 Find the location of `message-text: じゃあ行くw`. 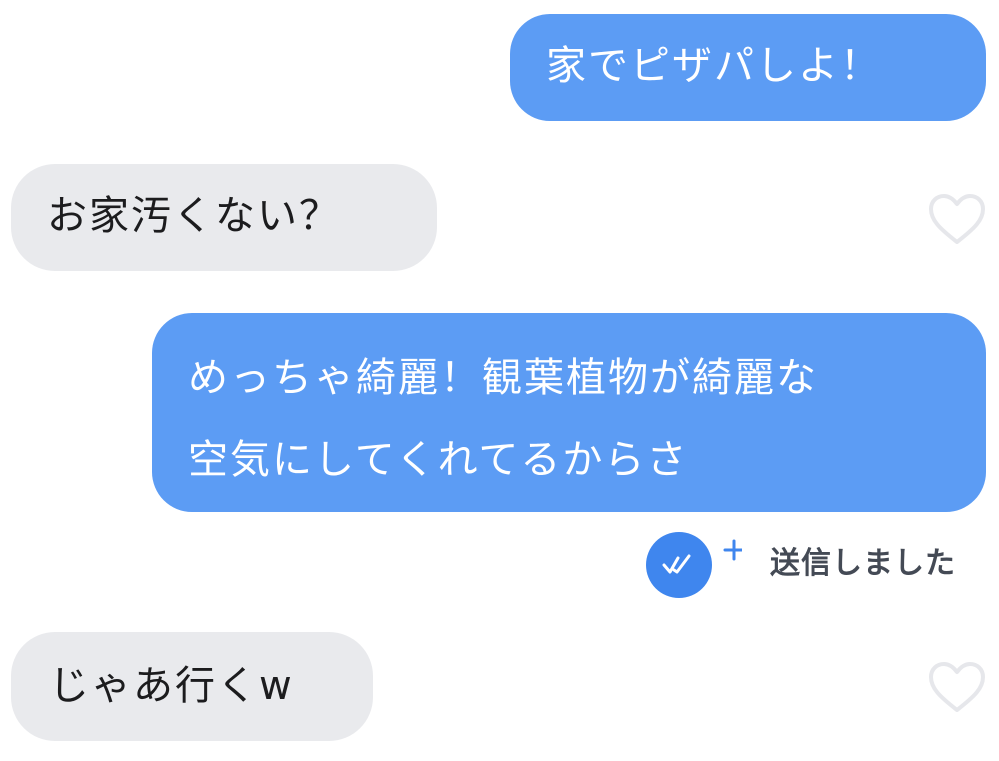

message-text: じゃあ行くw is located at coordinates (171, 686).